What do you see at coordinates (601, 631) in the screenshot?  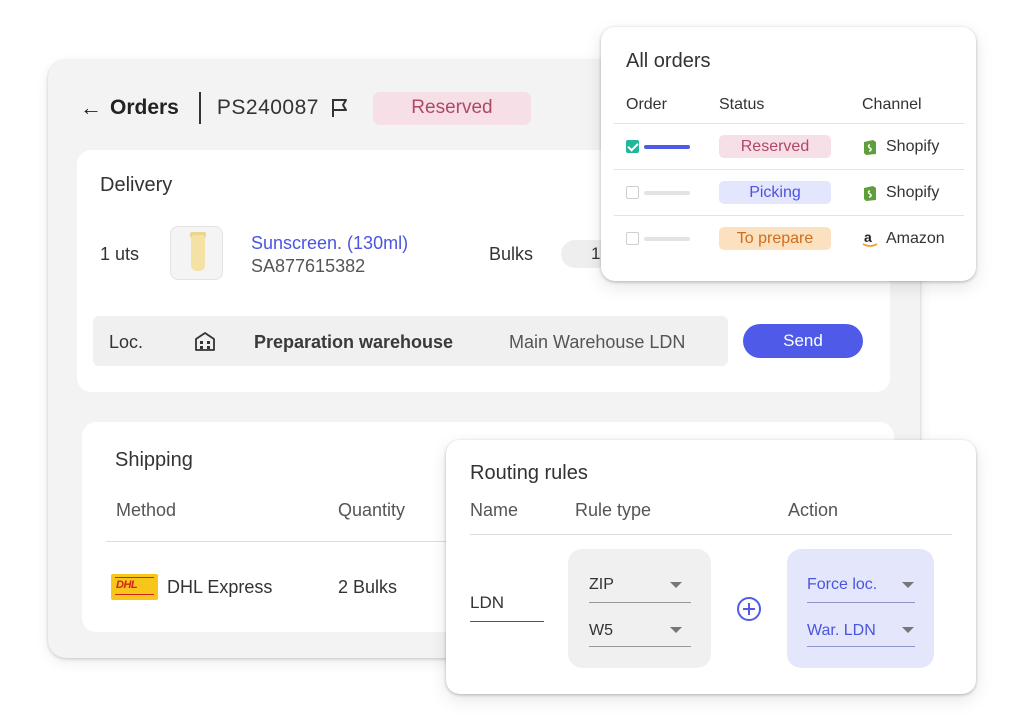 I see `rule-value-select: W5` at bounding box center [601, 631].